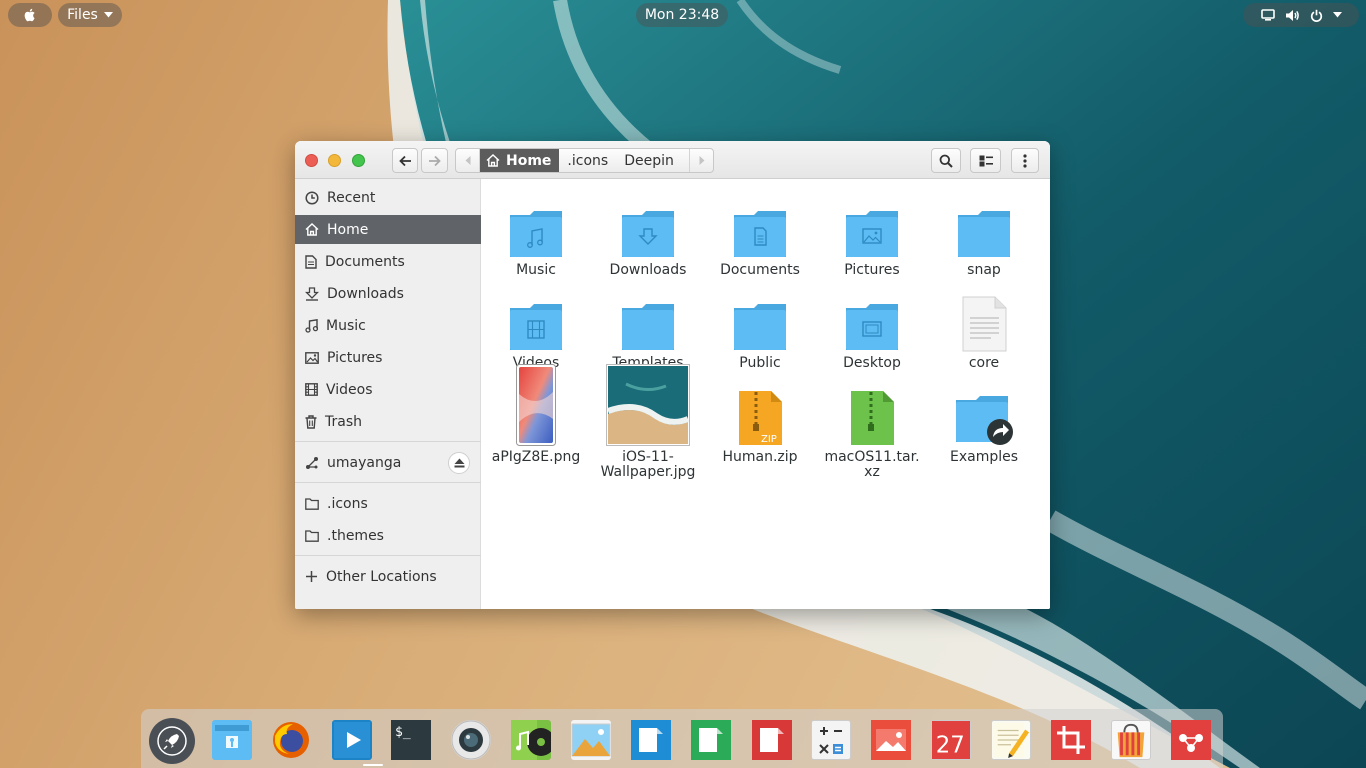  I want to click on calculator-icon, so click(831, 740).